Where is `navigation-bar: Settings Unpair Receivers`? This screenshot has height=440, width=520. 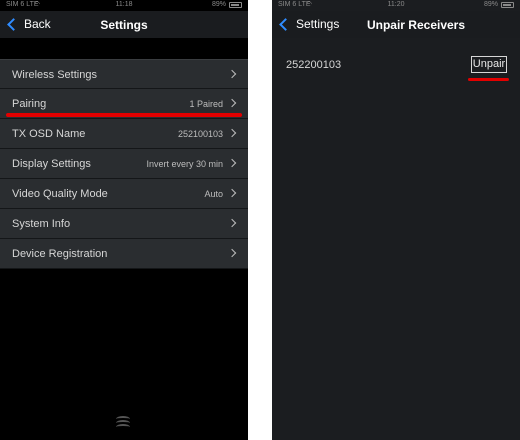 navigation-bar: Settings Unpair Receivers is located at coordinates (396, 24).